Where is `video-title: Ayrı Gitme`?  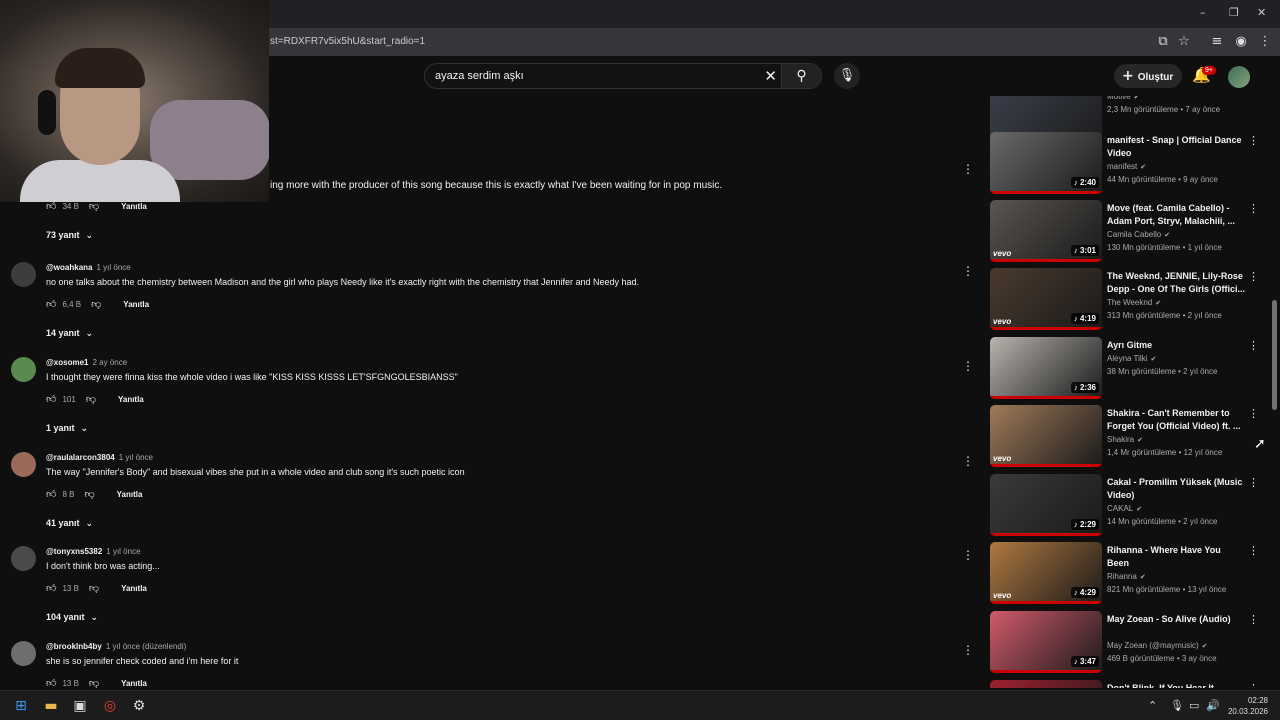
video-title: Ayrı Gitme is located at coordinates (1176, 345).